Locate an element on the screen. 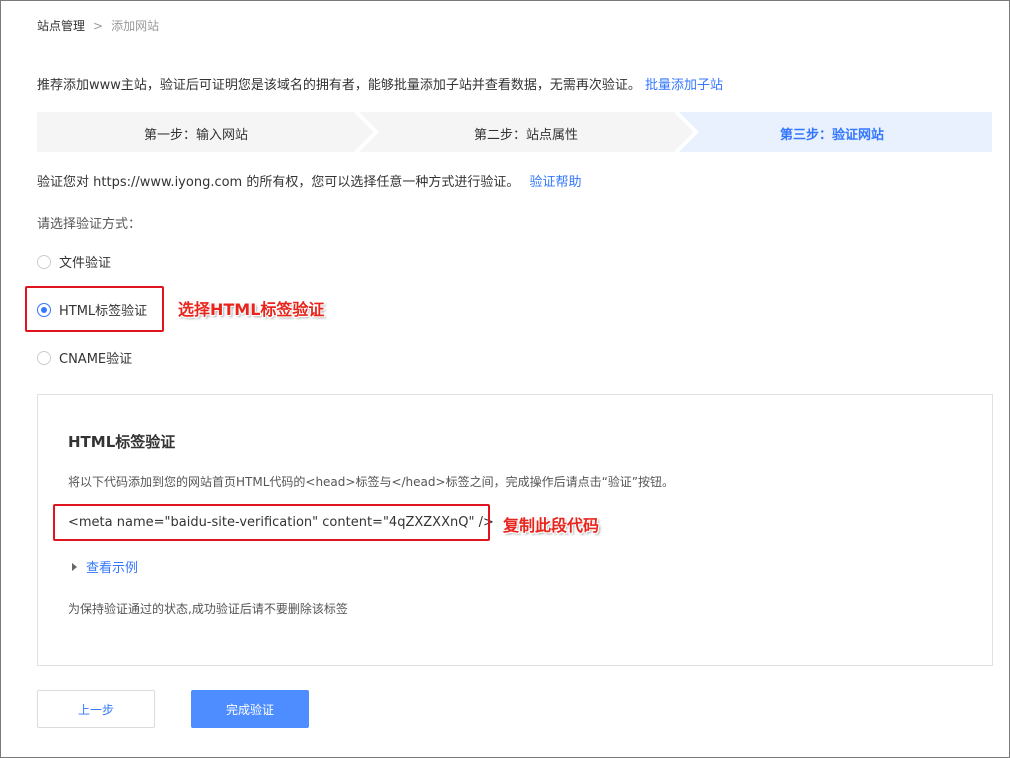  batch-add-subsite-link: 批量添加子站 is located at coordinates (684, 85).